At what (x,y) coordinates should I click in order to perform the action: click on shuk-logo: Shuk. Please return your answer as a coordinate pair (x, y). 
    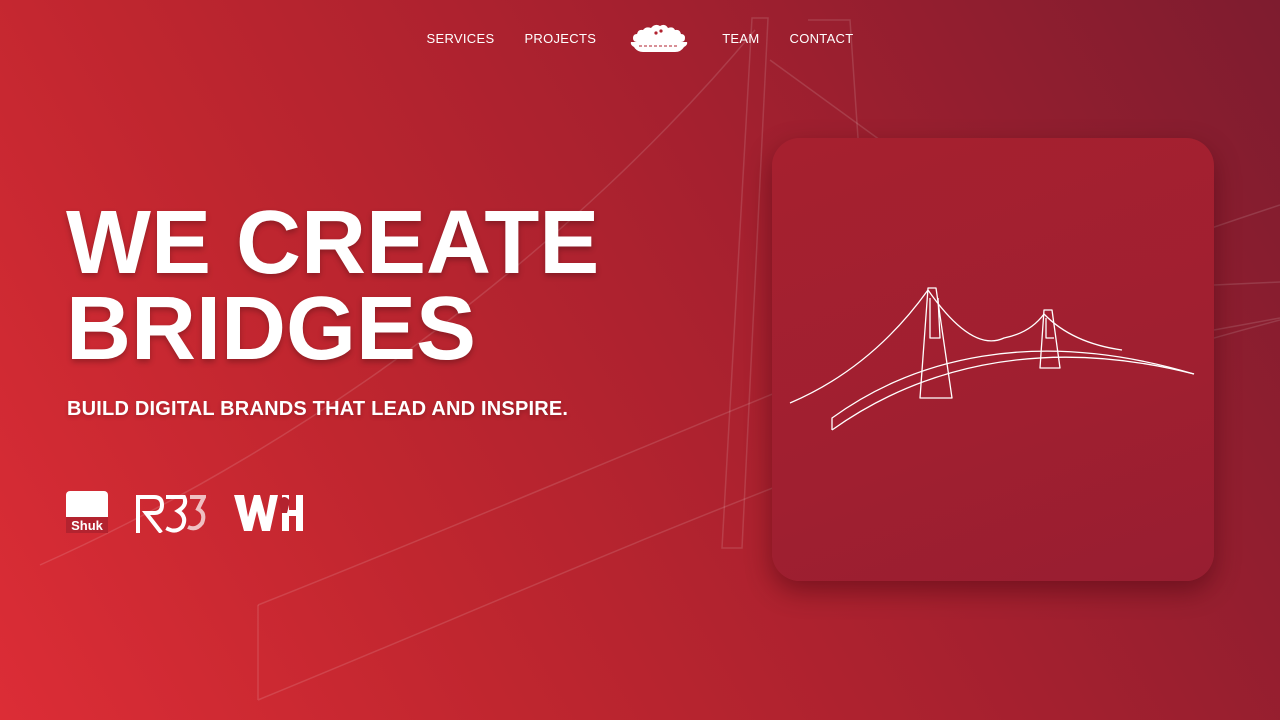
    Looking at the image, I should click on (87, 512).